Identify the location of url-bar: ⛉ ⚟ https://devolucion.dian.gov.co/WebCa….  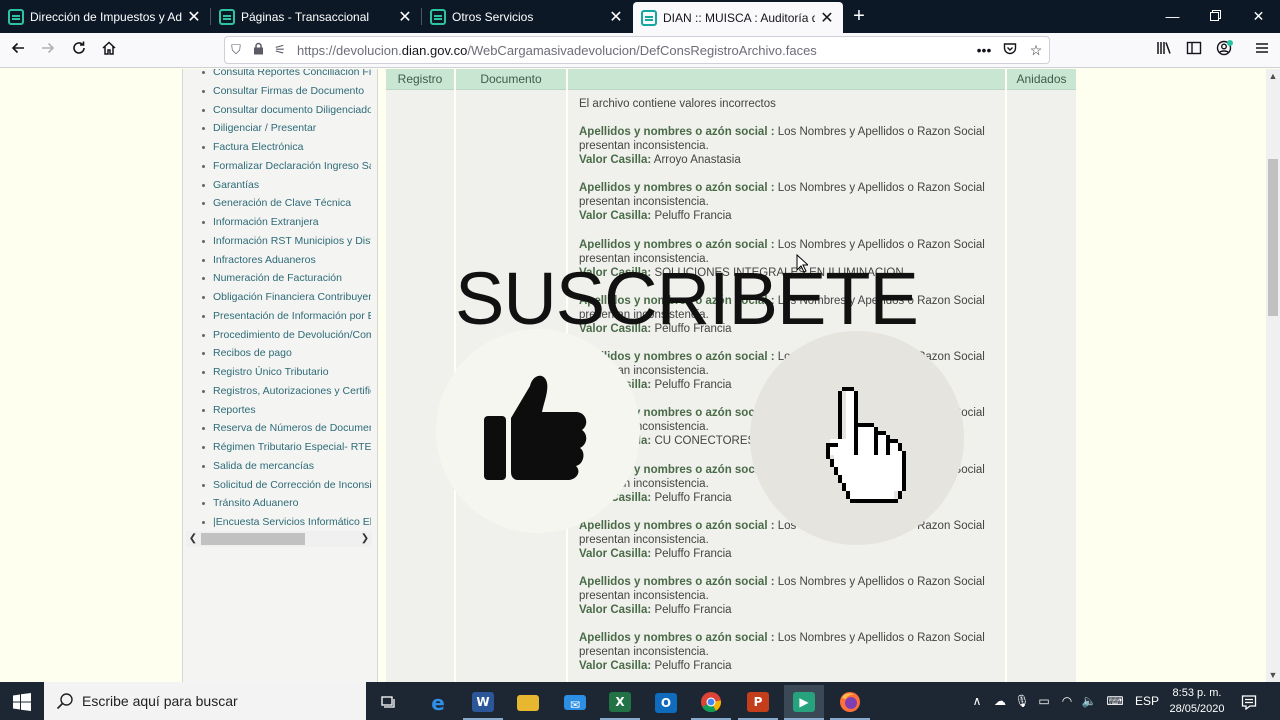
(637, 50).